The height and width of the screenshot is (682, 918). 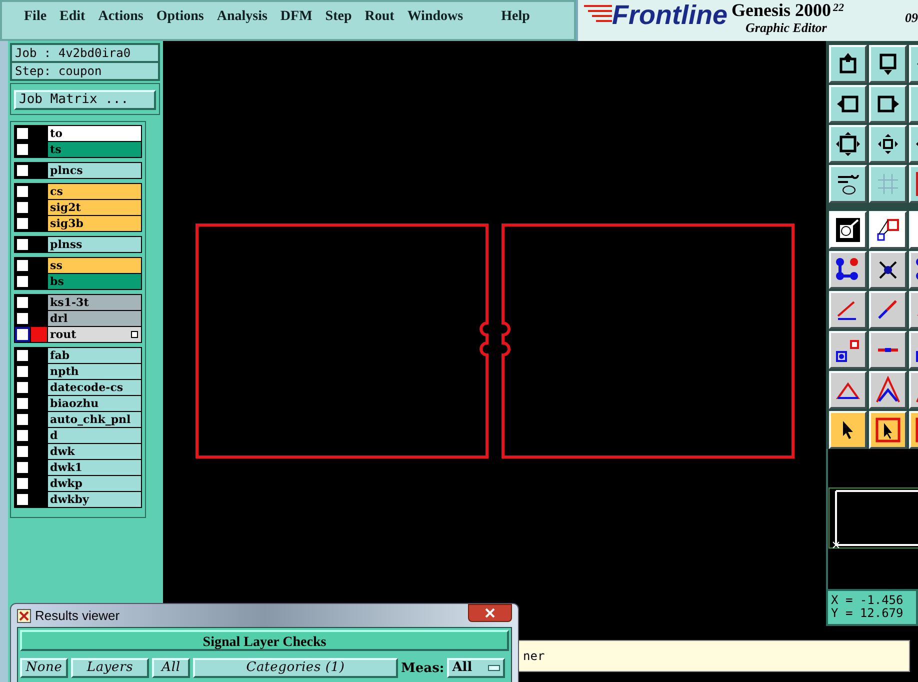 I want to click on app-icon, so click(x=24, y=615).